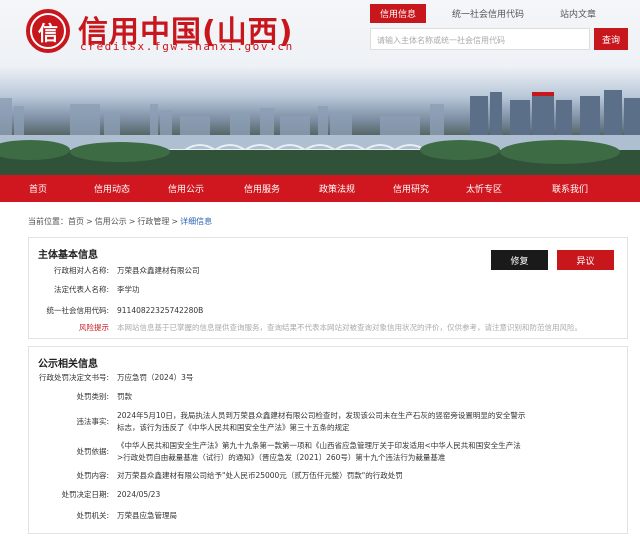  What do you see at coordinates (124, 396) in the screenshot?
I see `row-value: 罚款` at bounding box center [124, 396].